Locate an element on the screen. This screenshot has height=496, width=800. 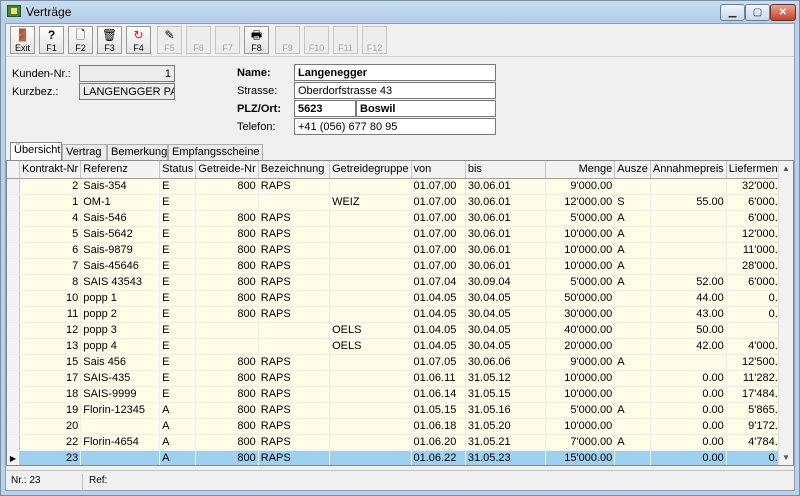
vertical-scrollbar: ▲ ▼ is located at coordinates (785, 313).